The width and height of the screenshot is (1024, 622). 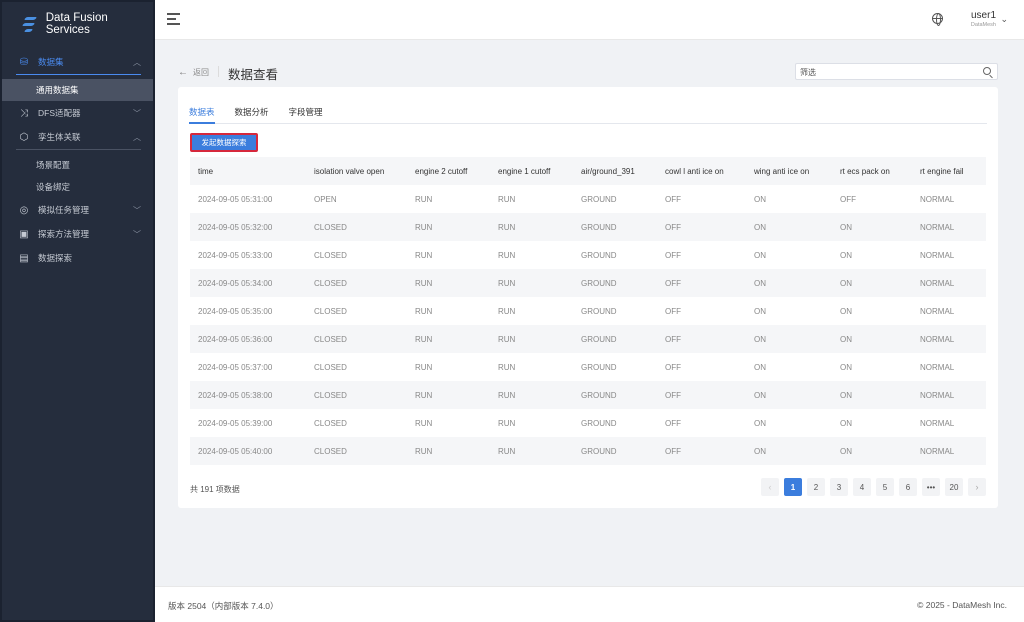 What do you see at coordinates (24, 210) in the screenshot?
I see `simulation-icon: ◎` at bounding box center [24, 210].